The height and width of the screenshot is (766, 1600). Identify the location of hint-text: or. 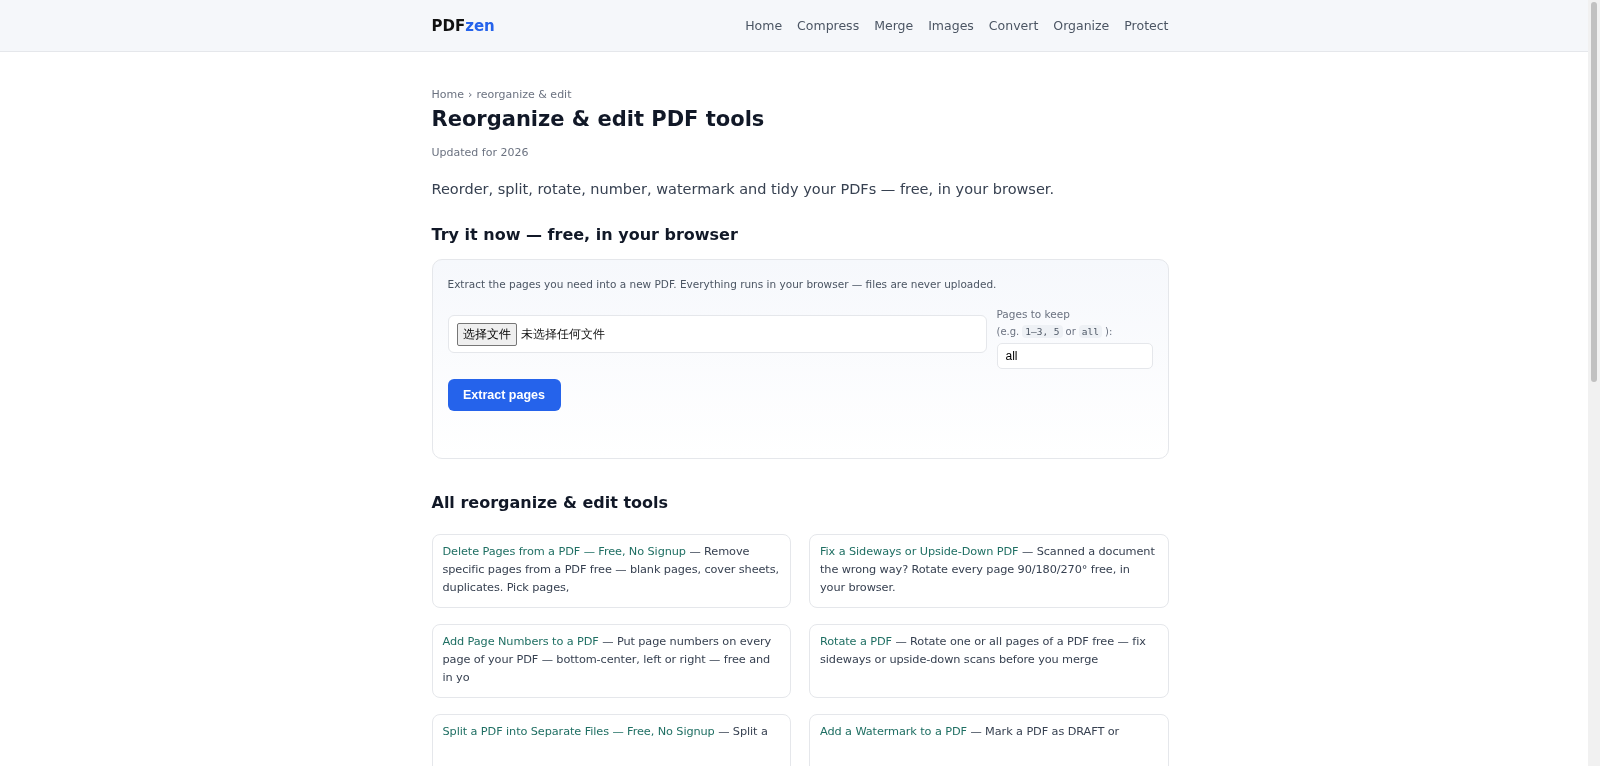
(1070, 331).